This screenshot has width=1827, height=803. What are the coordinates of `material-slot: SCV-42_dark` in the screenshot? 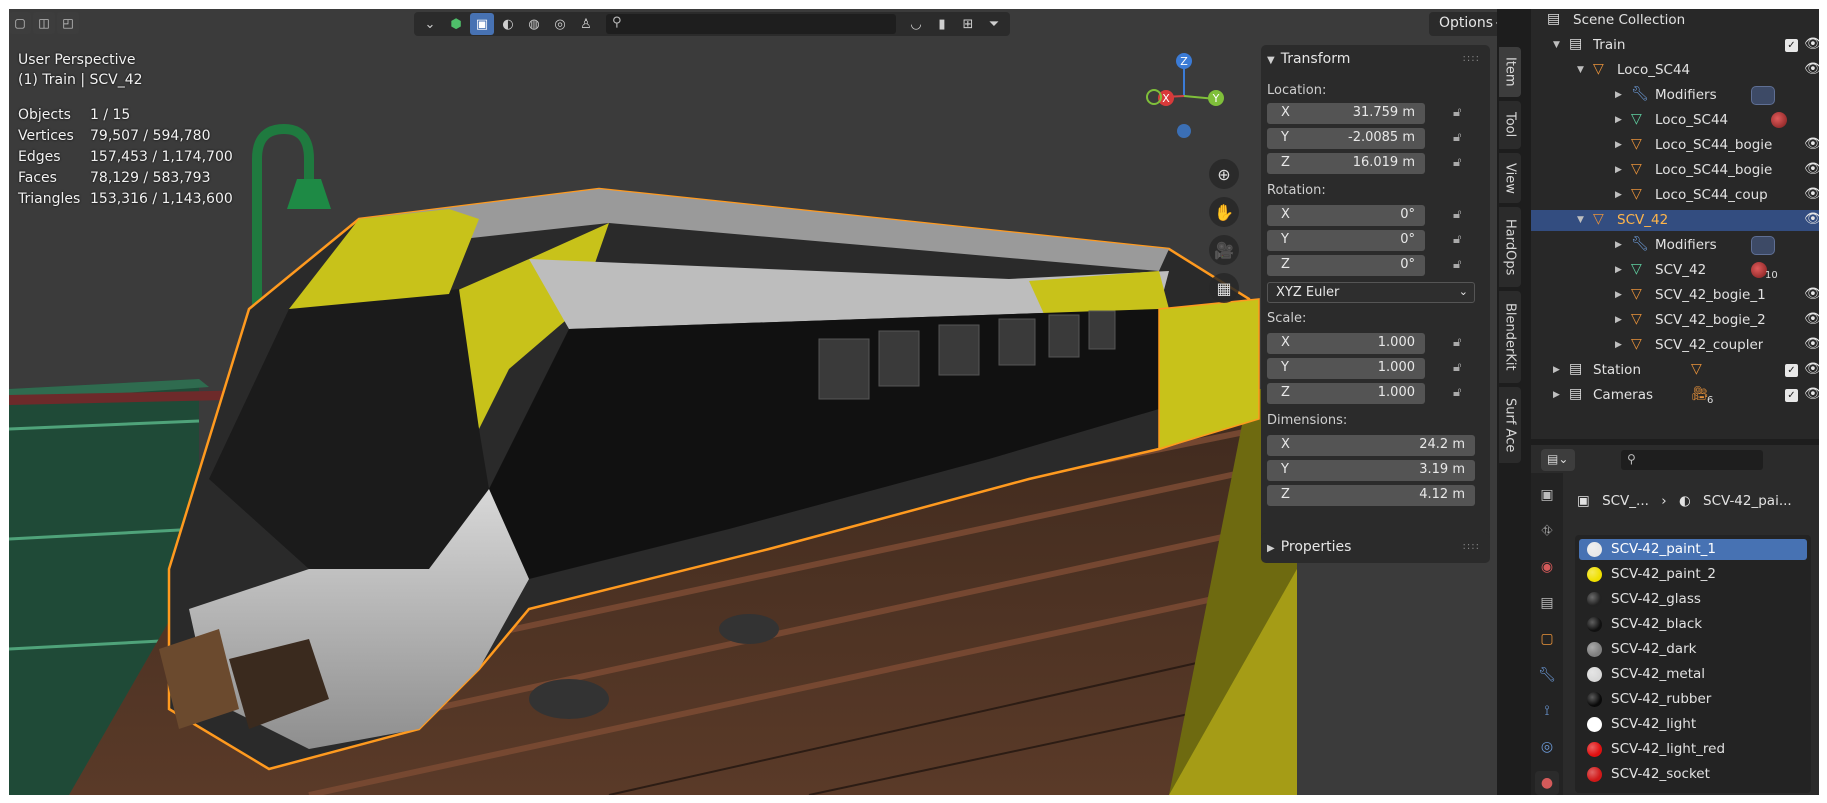 It's located at (1693, 649).